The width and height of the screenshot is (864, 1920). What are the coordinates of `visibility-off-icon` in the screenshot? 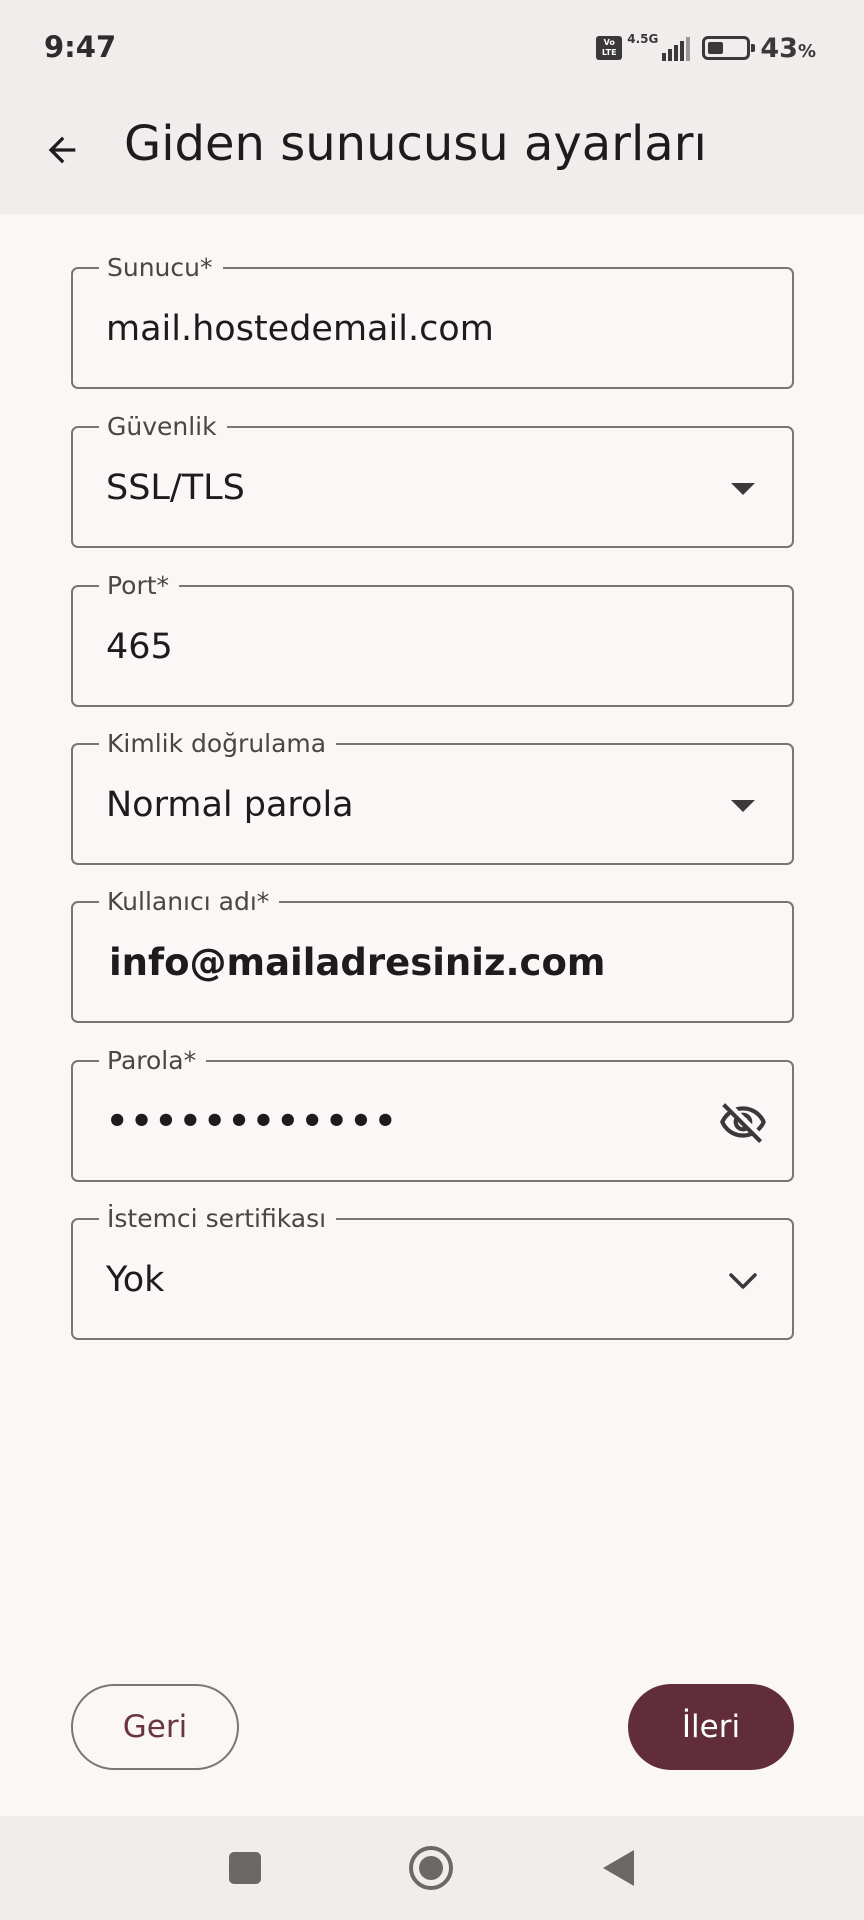 It's located at (743, 1123).